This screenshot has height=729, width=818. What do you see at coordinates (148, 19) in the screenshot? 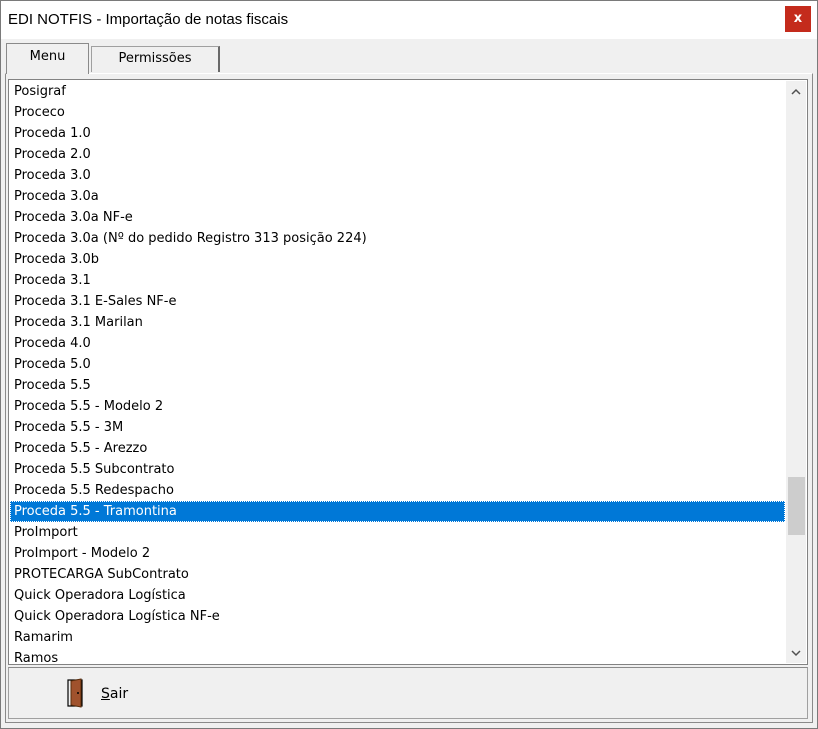
I see `window-title: EDI NOTFIS - Importação de notas fiscais` at bounding box center [148, 19].